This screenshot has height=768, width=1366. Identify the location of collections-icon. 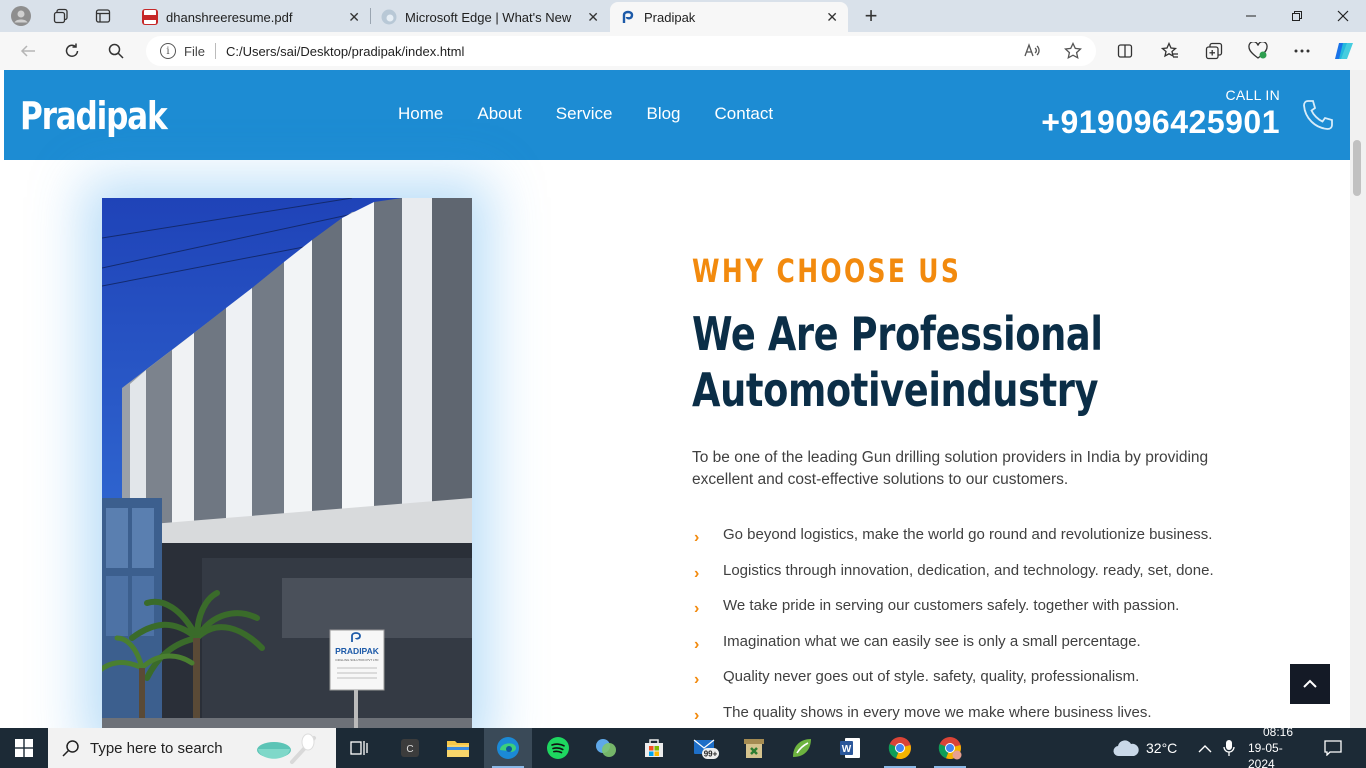
(1214, 51).